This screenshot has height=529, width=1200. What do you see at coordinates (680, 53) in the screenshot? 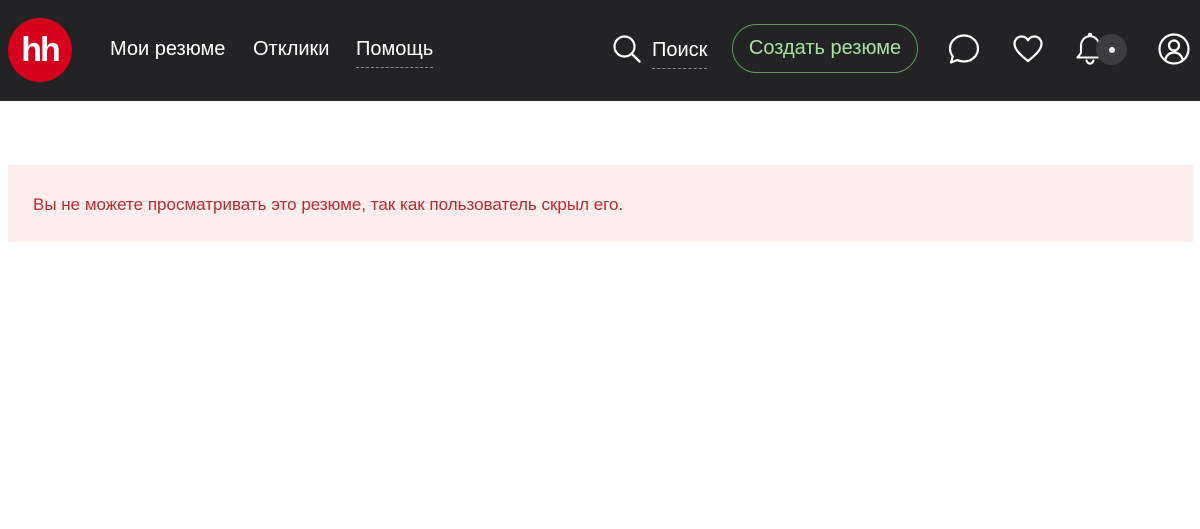
I see `search-label: Поиск` at bounding box center [680, 53].